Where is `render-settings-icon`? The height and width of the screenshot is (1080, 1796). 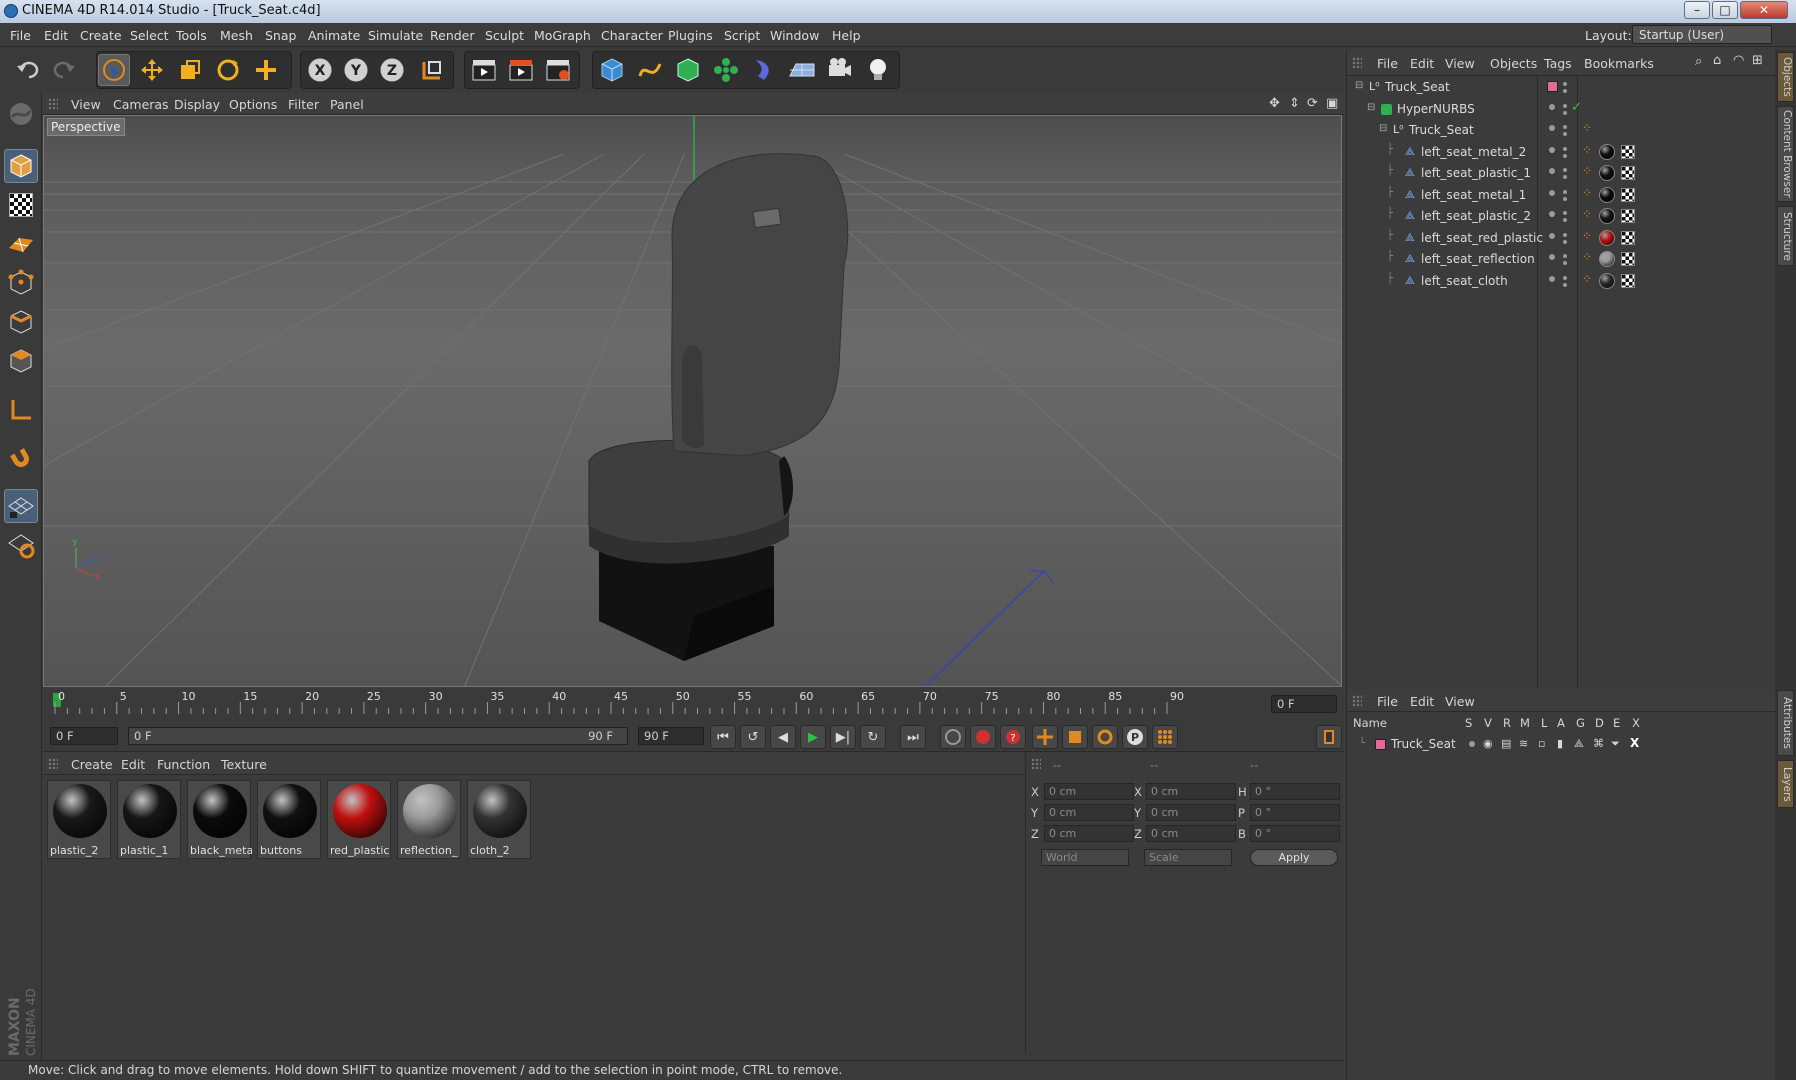
render-settings-icon is located at coordinates (558, 70).